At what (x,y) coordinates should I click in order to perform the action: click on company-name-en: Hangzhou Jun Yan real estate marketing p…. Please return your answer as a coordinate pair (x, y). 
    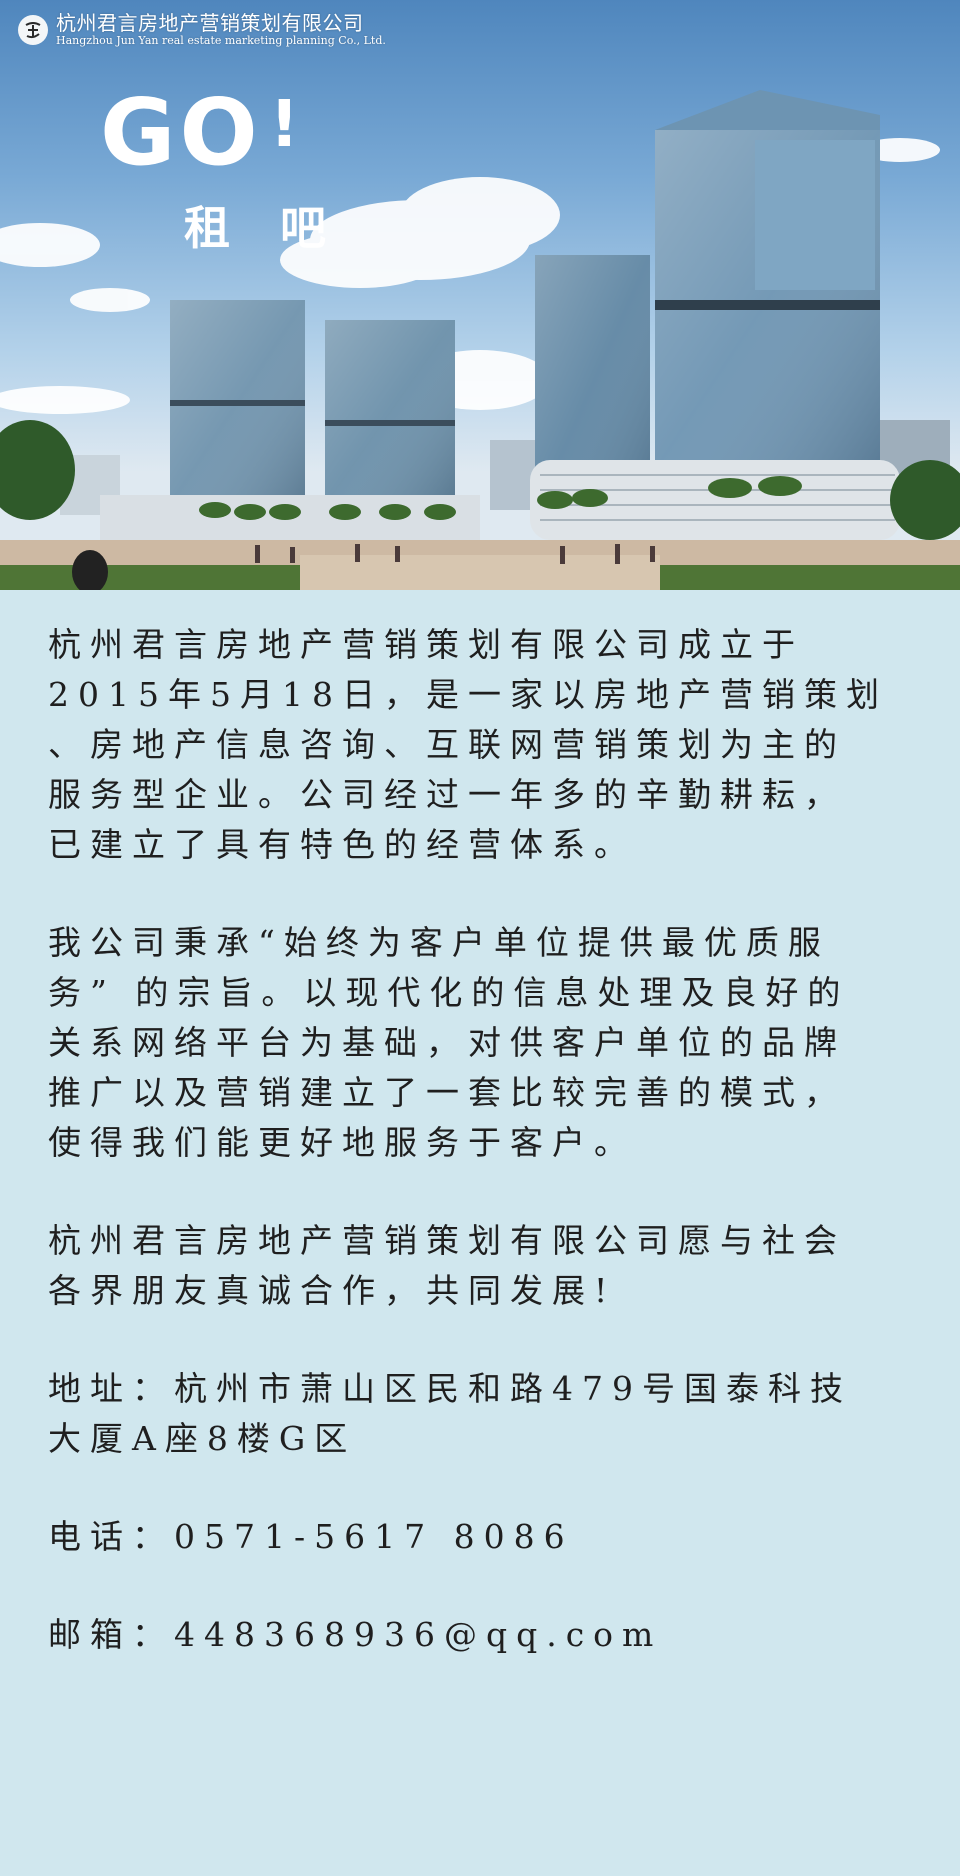
    Looking at the image, I should click on (221, 40).